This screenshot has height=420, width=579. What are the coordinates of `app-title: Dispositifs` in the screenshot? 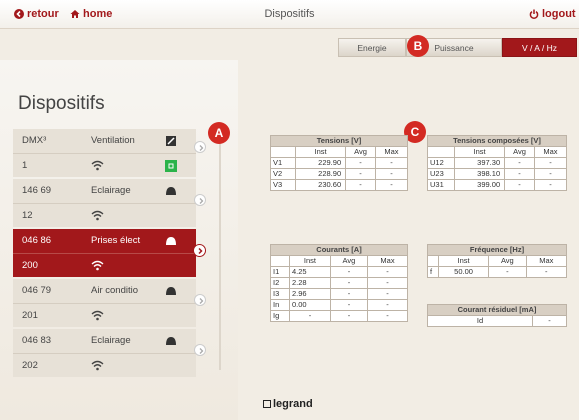 It's located at (289, 14).